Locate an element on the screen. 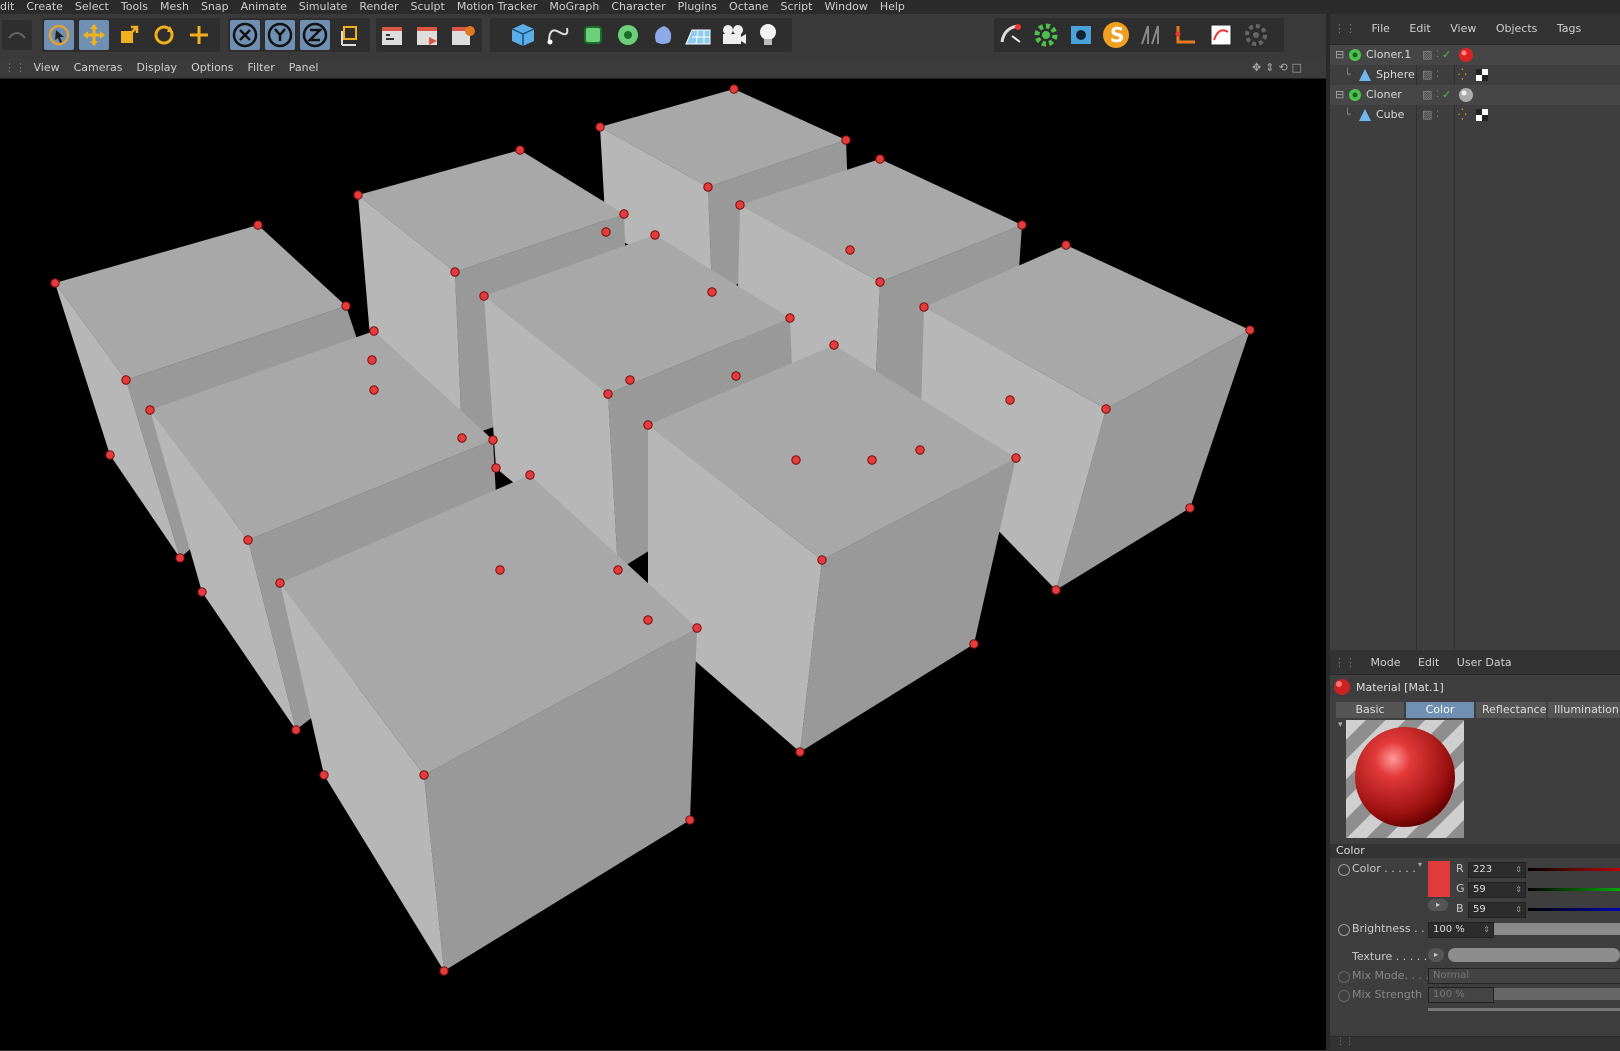 The image size is (1620, 1051). move-button is located at coordinates (94, 35).